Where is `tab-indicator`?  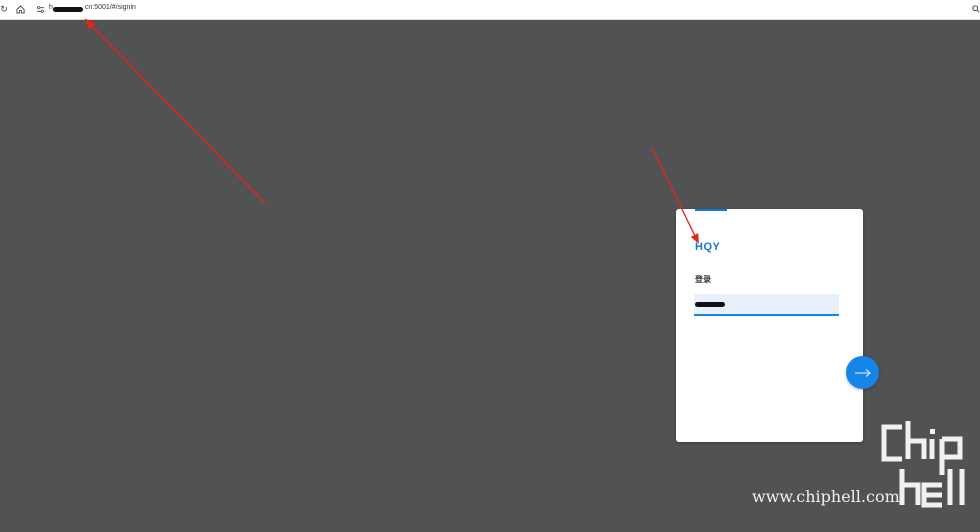 tab-indicator is located at coordinates (711, 210).